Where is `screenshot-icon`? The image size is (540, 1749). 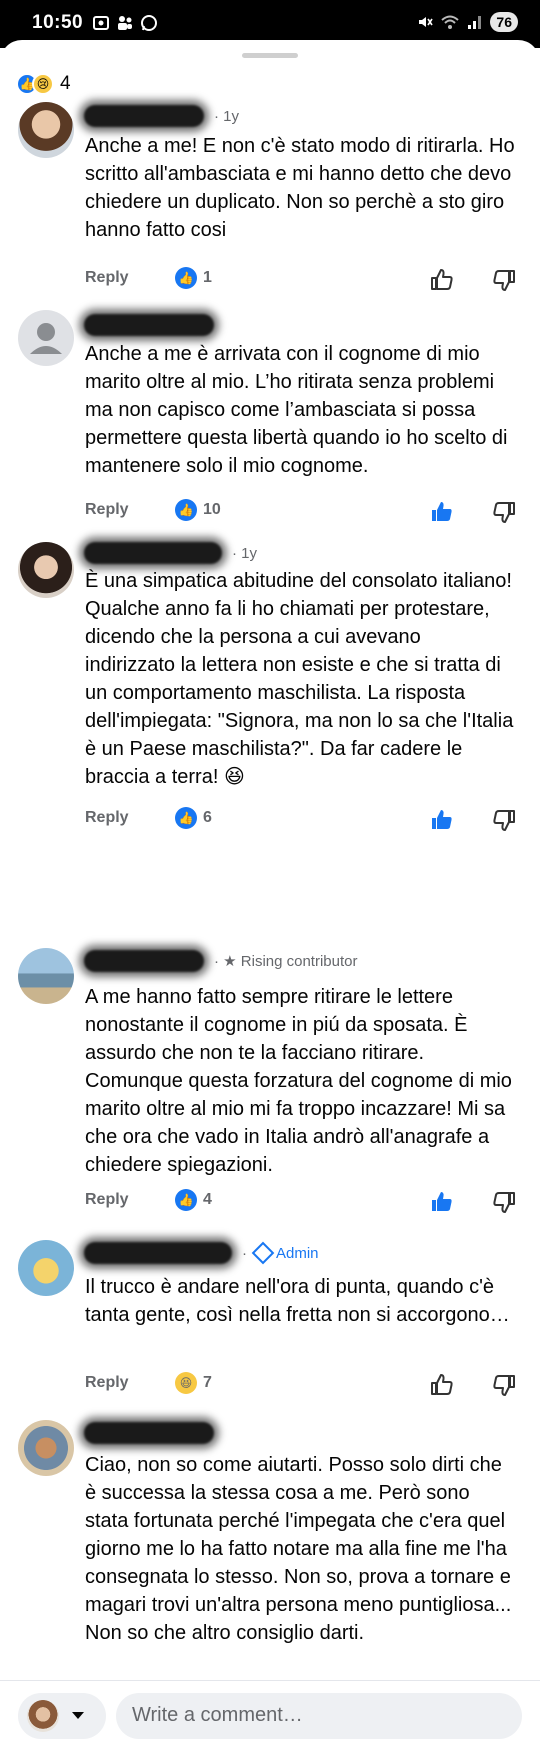 screenshot-icon is located at coordinates (101, 23).